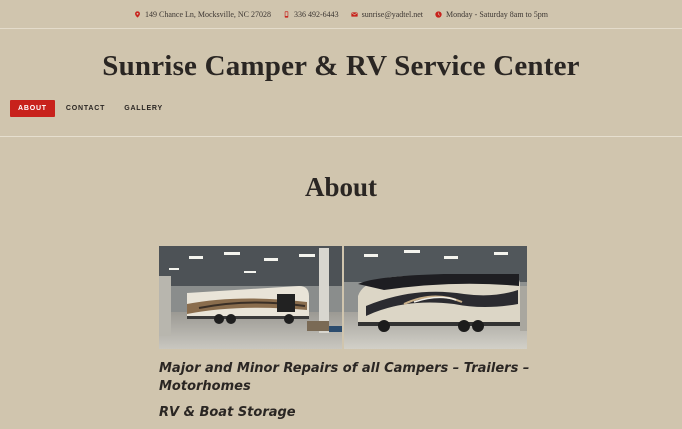 The image size is (682, 429). I want to click on envelope-icon, so click(354, 14).